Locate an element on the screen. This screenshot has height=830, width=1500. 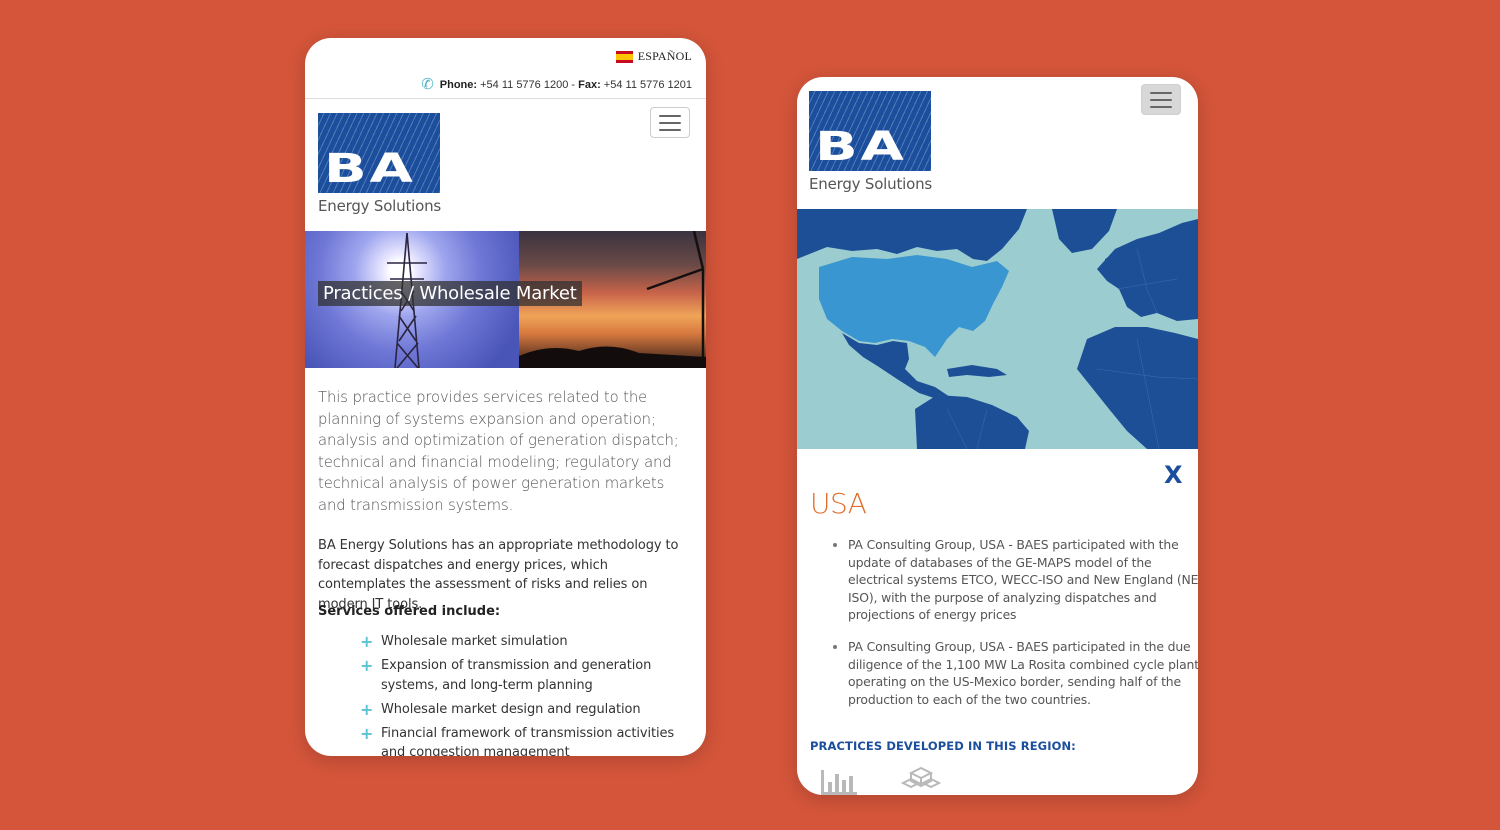
region-map is located at coordinates (997, 329).